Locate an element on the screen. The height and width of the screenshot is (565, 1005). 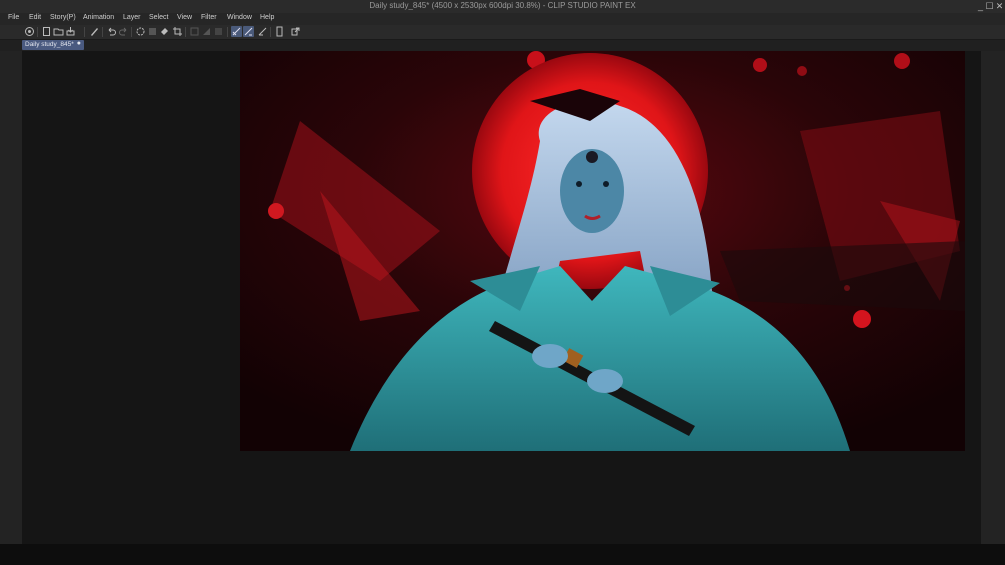
left-panel is located at coordinates (11, 297).